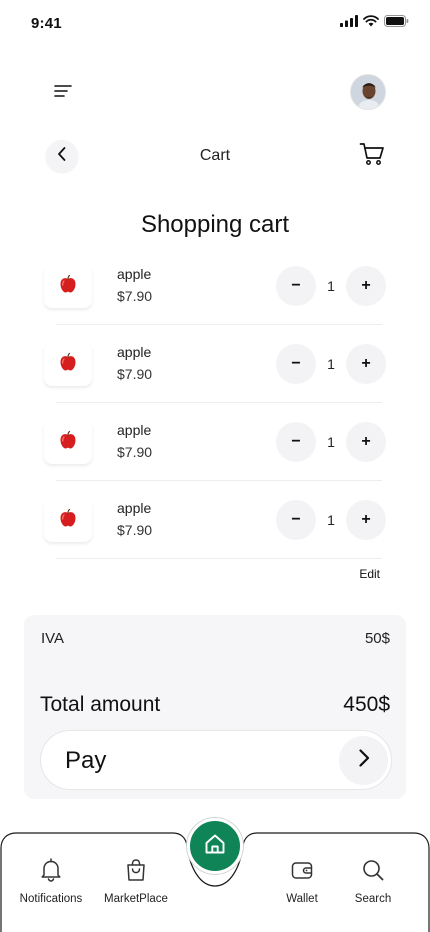 The image size is (430, 932). What do you see at coordinates (215, 224) in the screenshot?
I see `page-title: Shopping cart` at bounding box center [215, 224].